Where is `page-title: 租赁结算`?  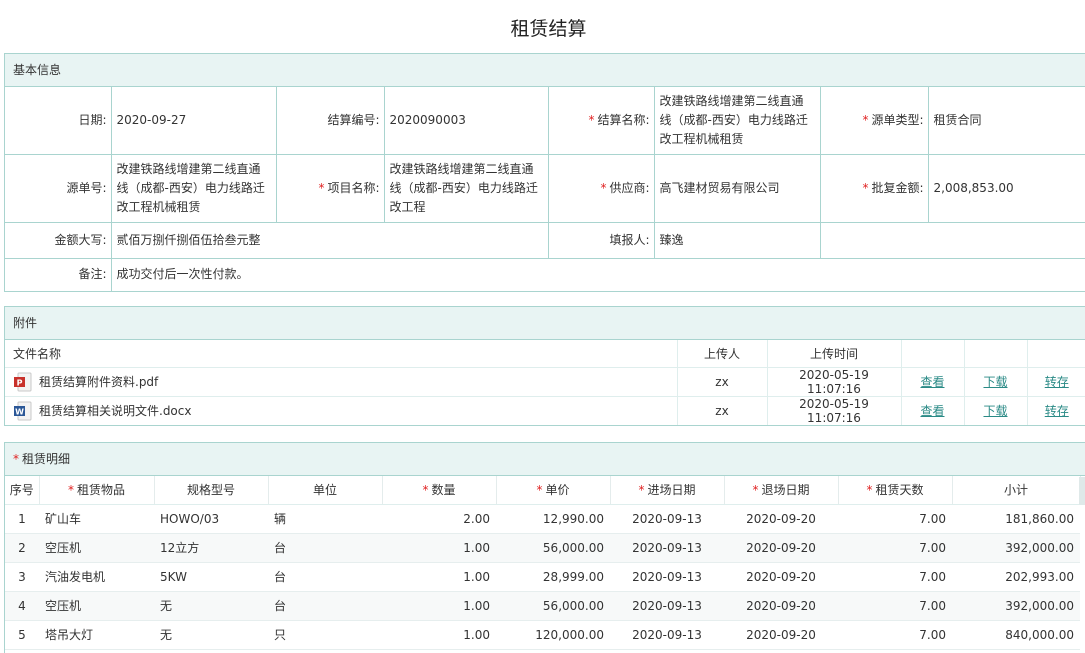 page-title: 租赁结算 is located at coordinates (548, 29).